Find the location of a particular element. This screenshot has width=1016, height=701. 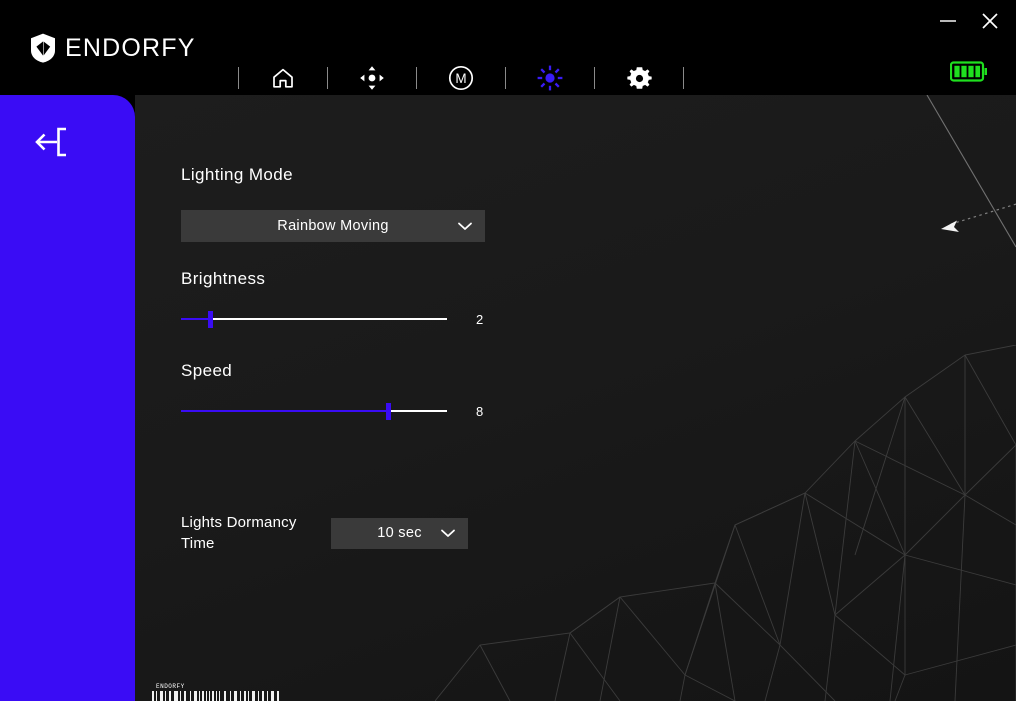

brightness-slider-row: 2 is located at coordinates (332, 319).